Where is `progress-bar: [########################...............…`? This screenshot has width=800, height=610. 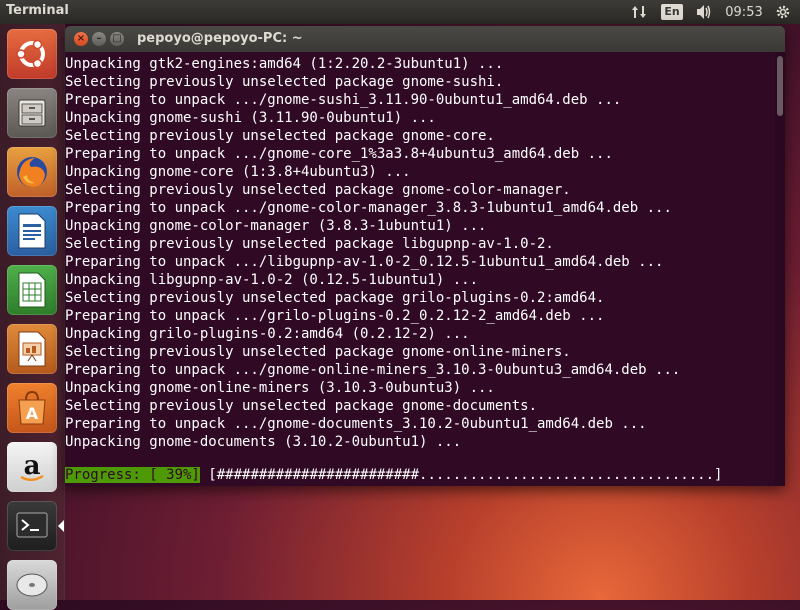 progress-bar: [########################...............… is located at coordinates (465, 475).